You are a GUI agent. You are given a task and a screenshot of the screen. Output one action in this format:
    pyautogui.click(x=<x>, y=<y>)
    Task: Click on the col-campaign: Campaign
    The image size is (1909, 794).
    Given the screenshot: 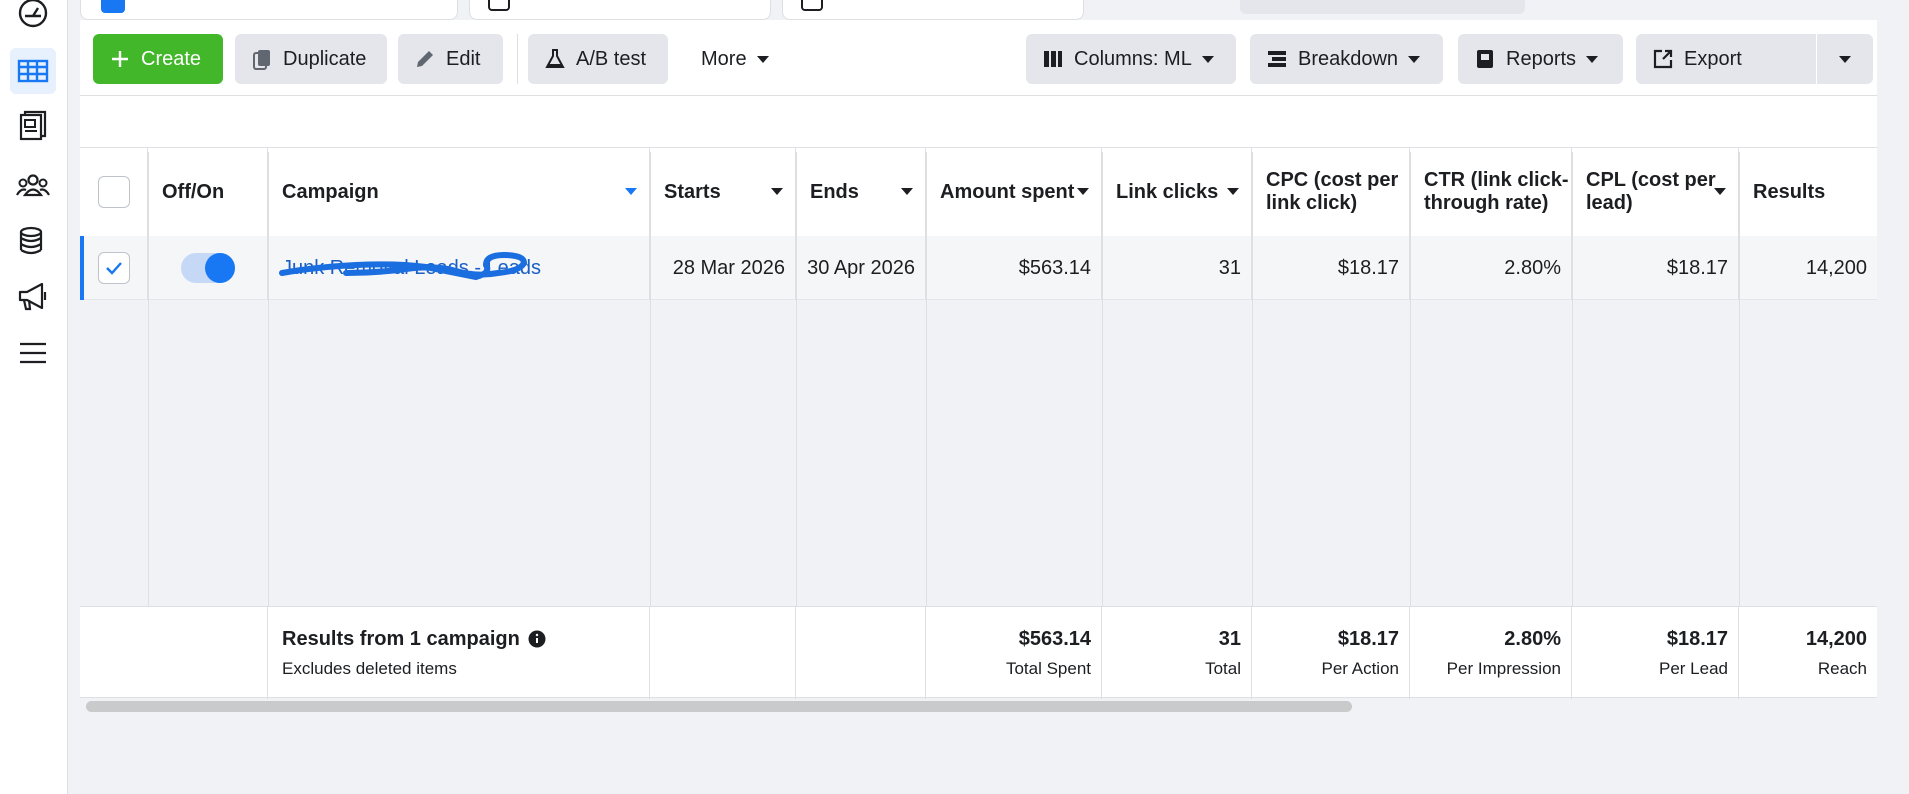 What is the action you would take?
    pyautogui.click(x=459, y=192)
    